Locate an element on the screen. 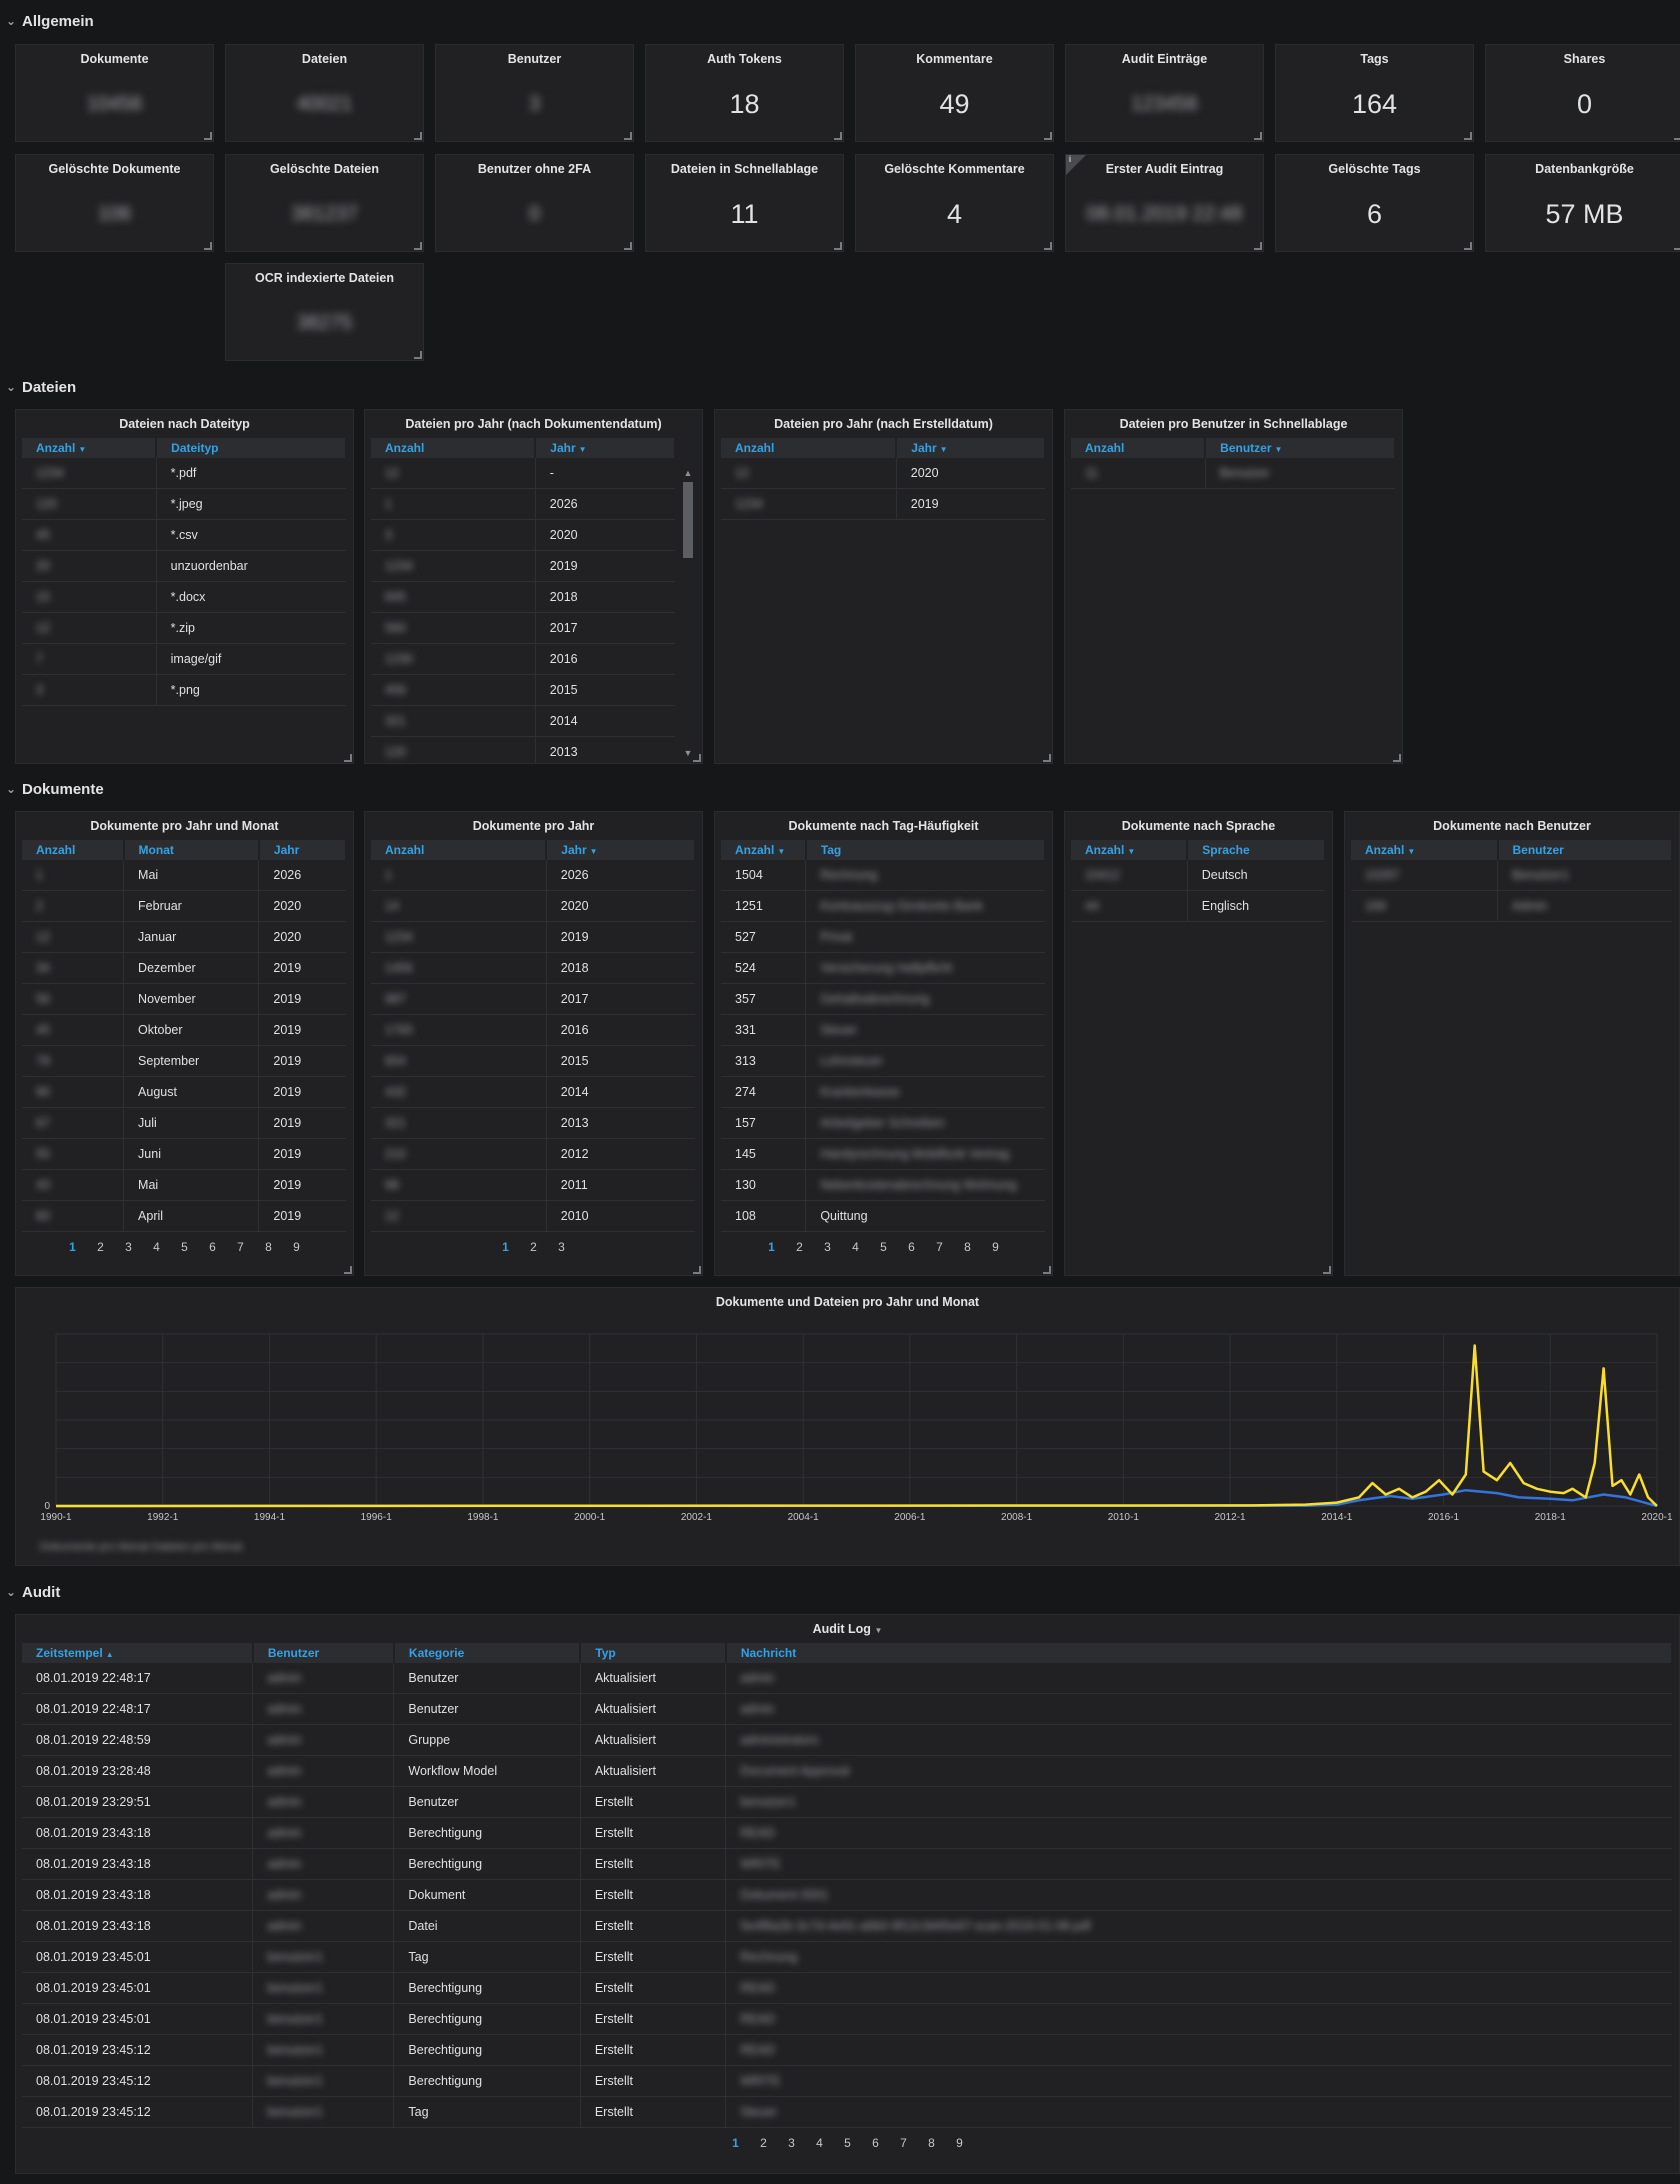 This screenshot has width=1680, height=2184. column-header: Monat is located at coordinates (191, 850).